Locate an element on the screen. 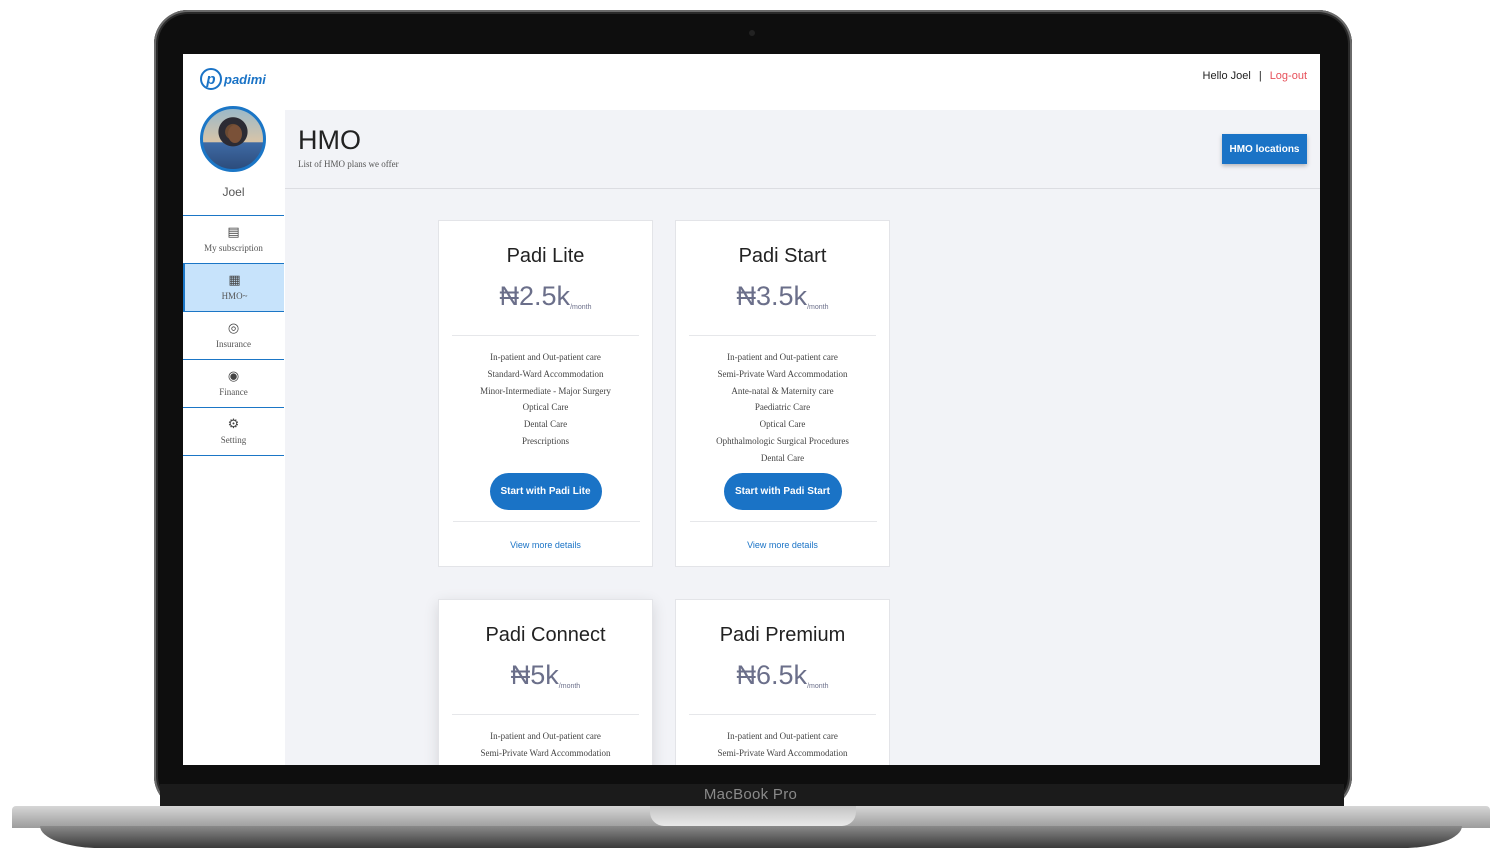 The width and height of the screenshot is (1501, 863). plan-price: ₦2.5k/month is located at coordinates (545, 302).